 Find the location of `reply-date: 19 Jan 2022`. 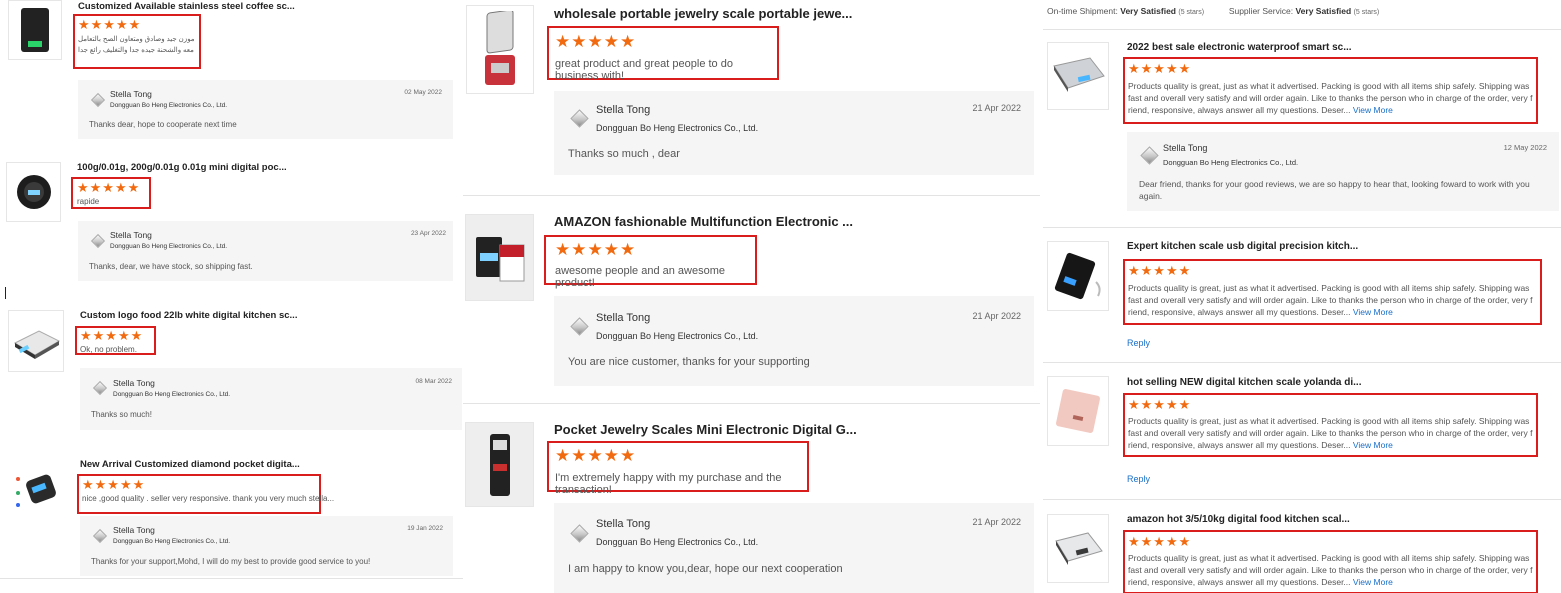

reply-date: 19 Jan 2022 is located at coordinates (425, 528).